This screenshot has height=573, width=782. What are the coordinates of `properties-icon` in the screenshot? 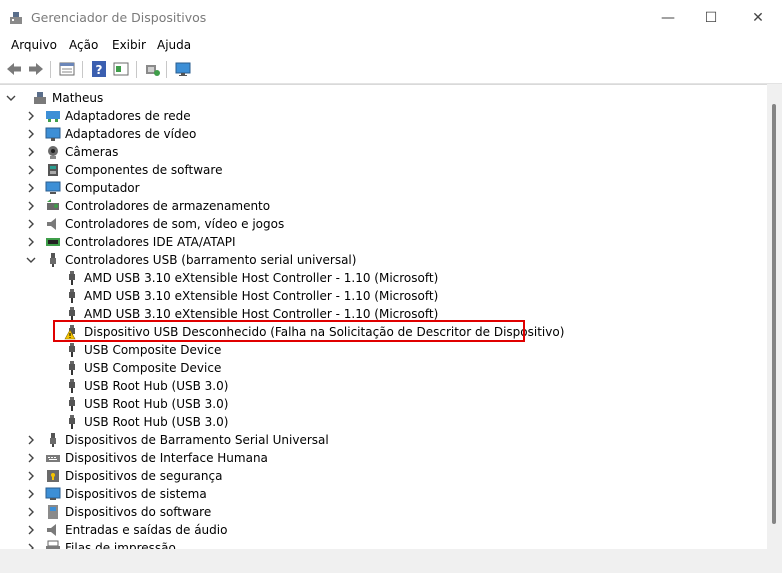 It's located at (67, 69).